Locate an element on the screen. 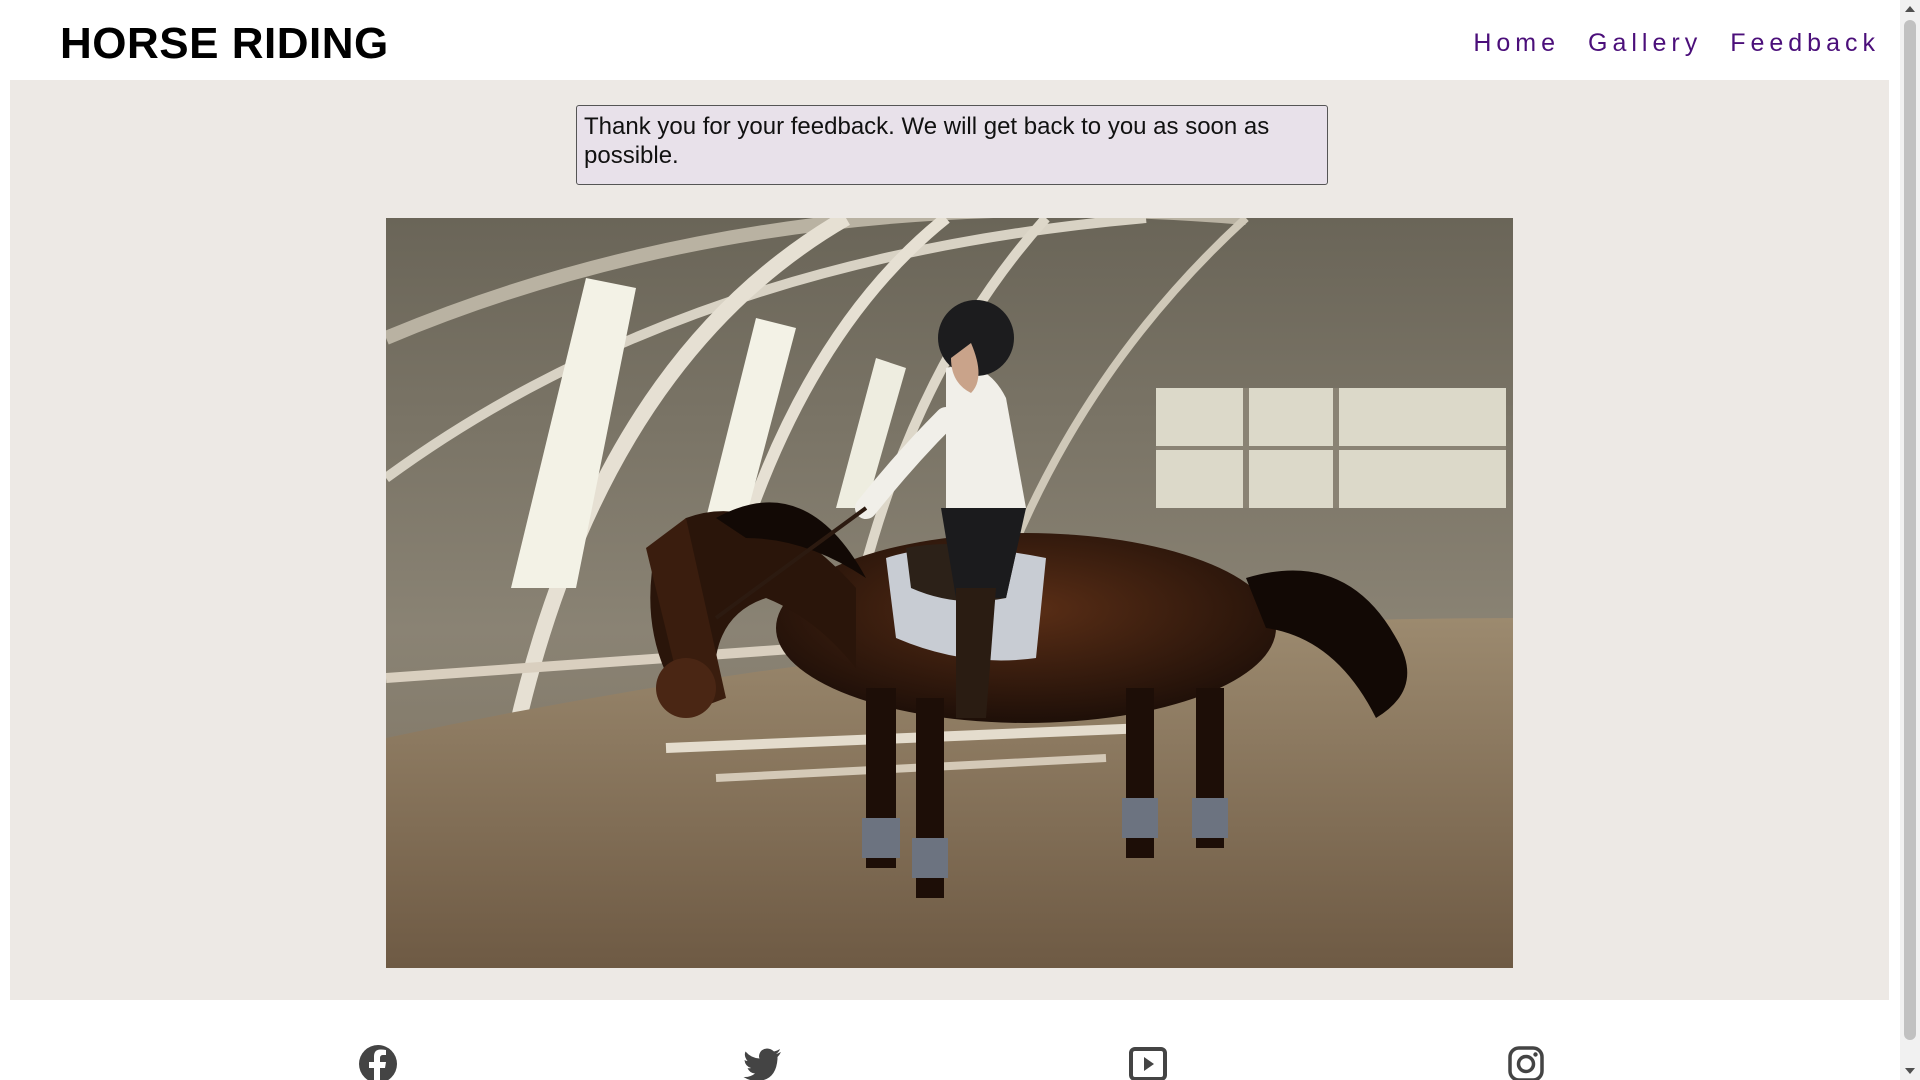 Image resolution: width=1920 pixels, height=1080 pixels. site-footer is located at coordinates (950, 1040).